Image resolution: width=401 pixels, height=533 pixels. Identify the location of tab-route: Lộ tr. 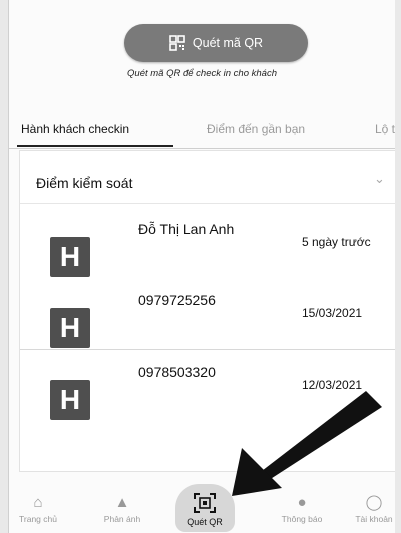
(385, 129).